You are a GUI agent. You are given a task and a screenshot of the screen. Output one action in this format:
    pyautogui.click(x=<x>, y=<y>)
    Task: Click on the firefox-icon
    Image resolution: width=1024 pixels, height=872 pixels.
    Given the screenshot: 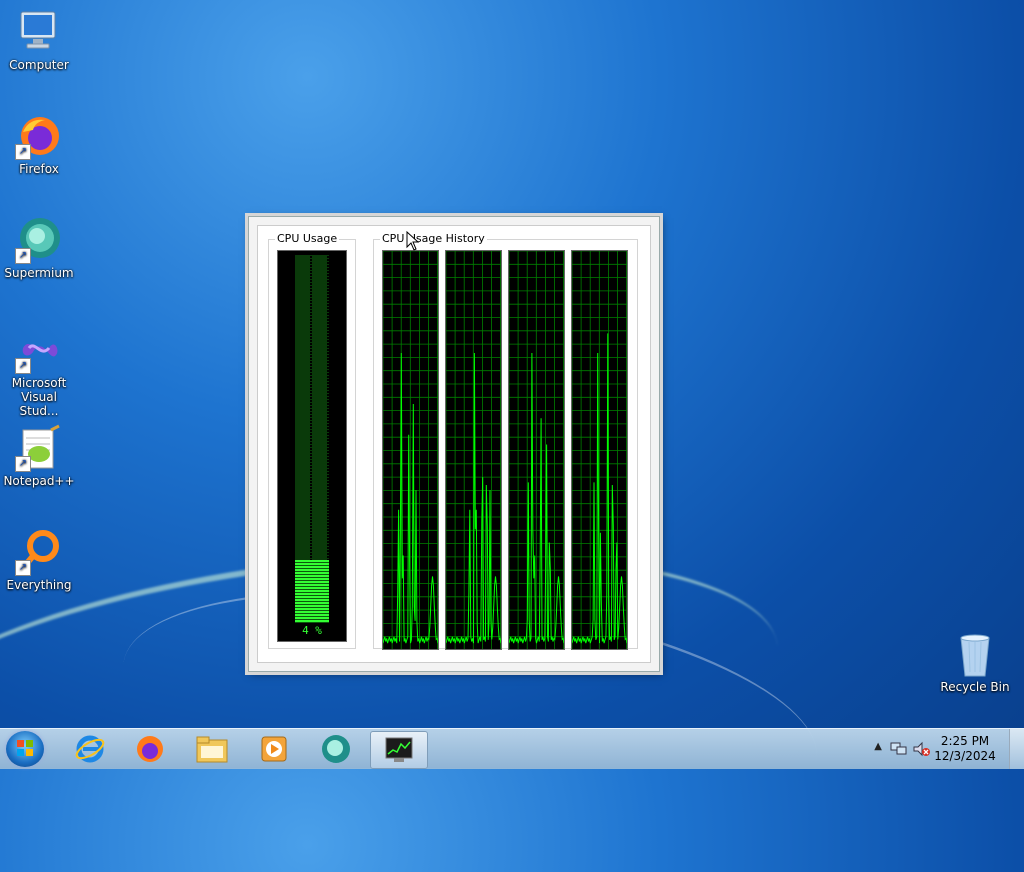 What is the action you would take?
    pyautogui.click(x=150, y=749)
    